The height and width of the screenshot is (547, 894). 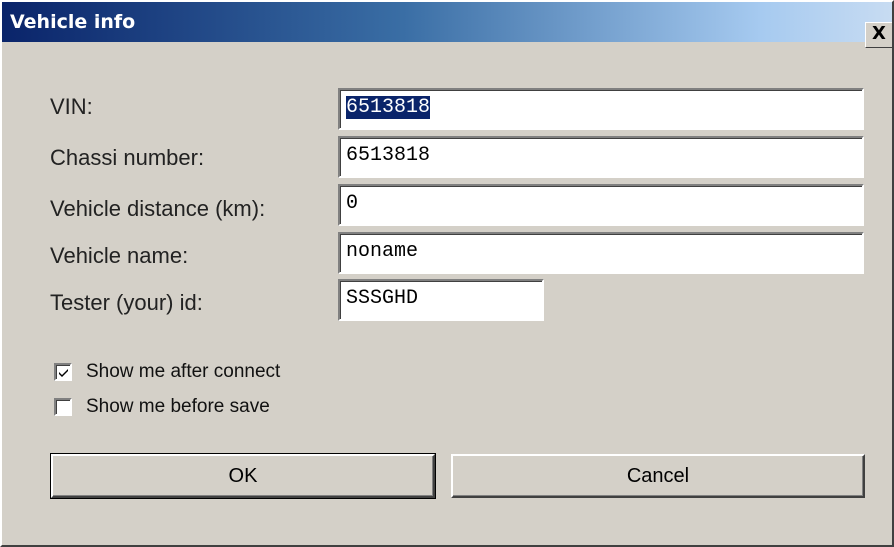 I want to click on vin-label: VIN:, so click(x=71, y=106).